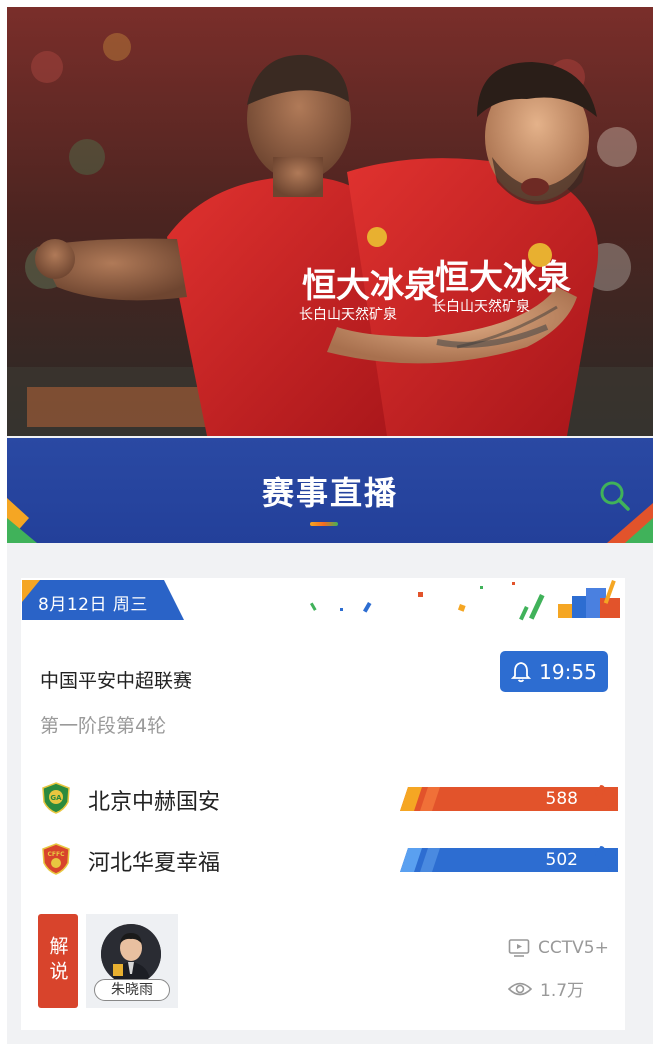  I want to click on commentary-tag: 解说, so click(58, 961).